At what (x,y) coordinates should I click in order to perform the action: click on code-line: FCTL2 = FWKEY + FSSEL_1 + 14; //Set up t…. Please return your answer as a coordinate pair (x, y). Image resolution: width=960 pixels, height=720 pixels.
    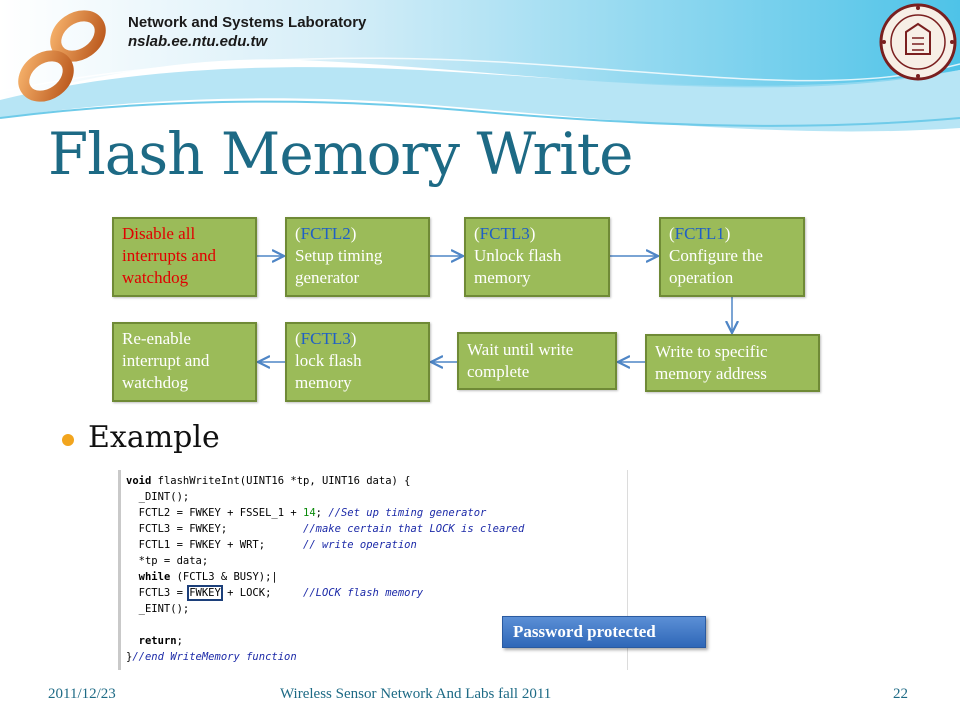
    Looking at the image, I should click on (325, 513).